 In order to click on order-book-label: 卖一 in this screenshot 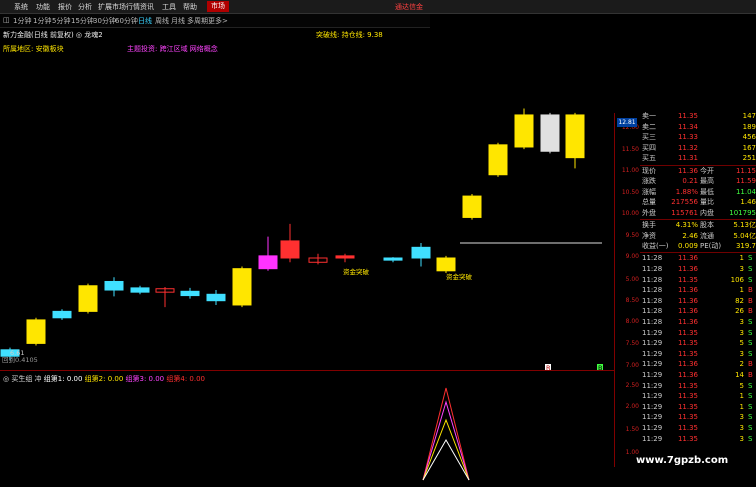, I will do `click(649, 116)`.